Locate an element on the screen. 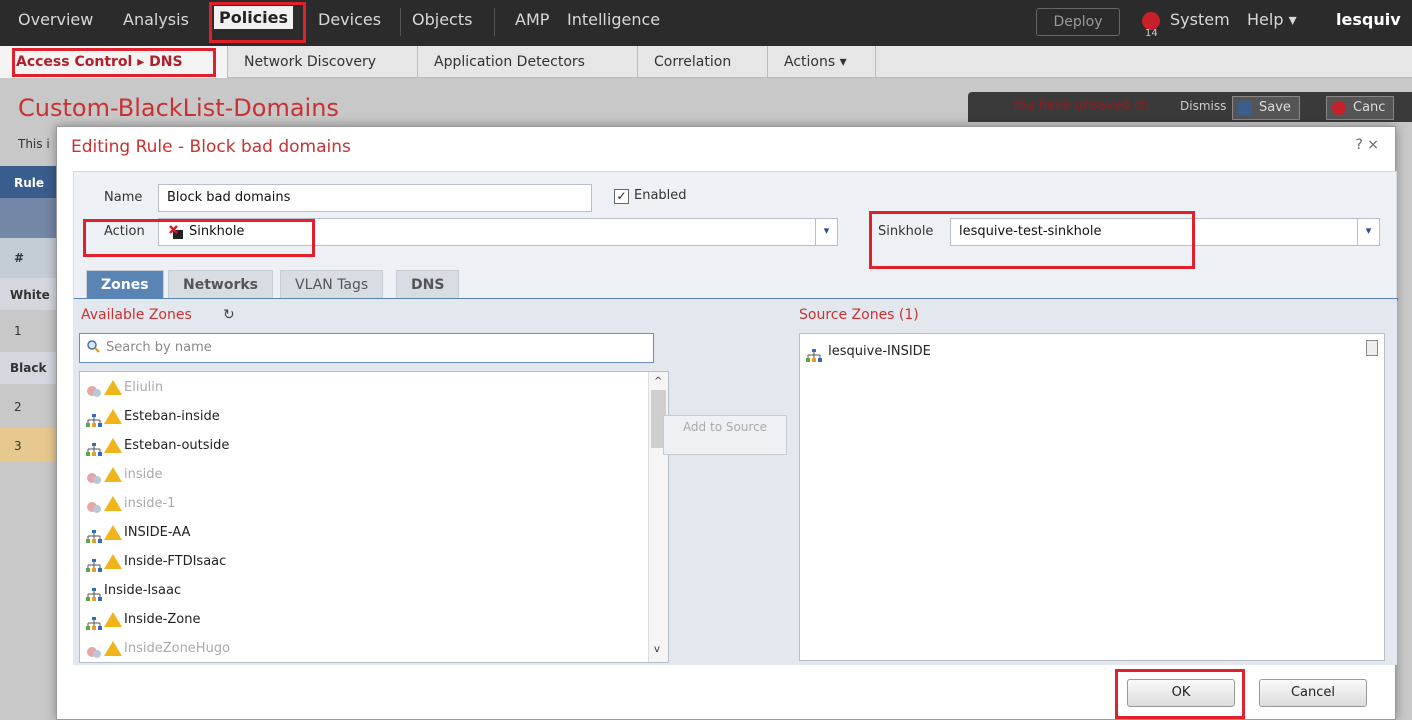 The image size is (1412, 720). zone-list-item: Inside-FTDIsaac is located at coordinates (156, 562).